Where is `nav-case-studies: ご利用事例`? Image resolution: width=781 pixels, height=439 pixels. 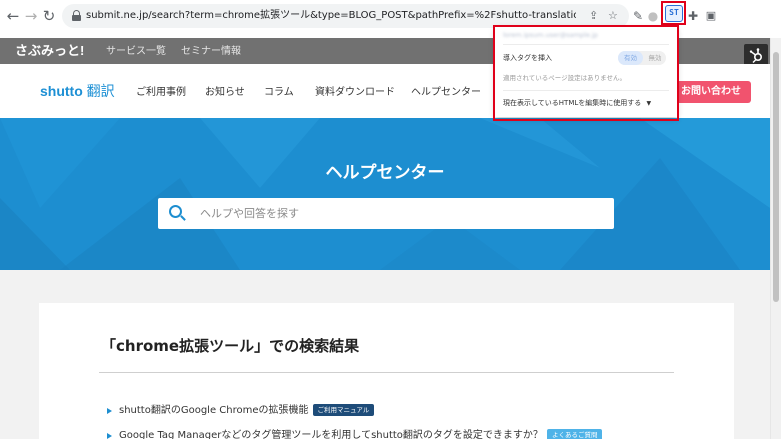 nav-case-studies: ご利用事例 is located at coordinates (161, 92).